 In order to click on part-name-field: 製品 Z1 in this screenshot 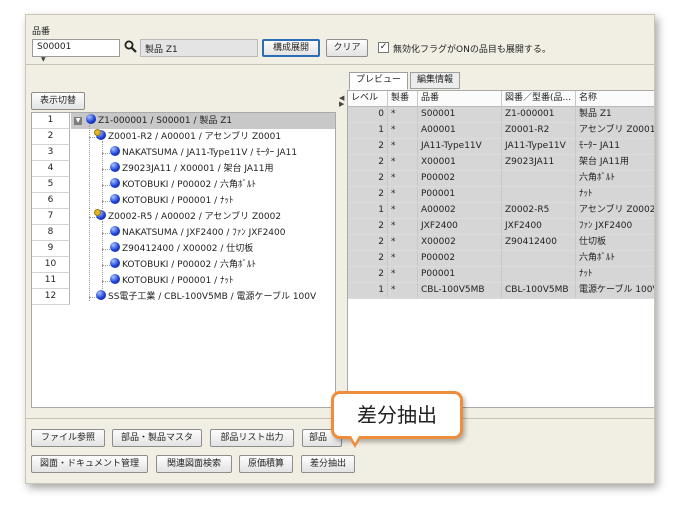, I will do `click(199, 48)`.